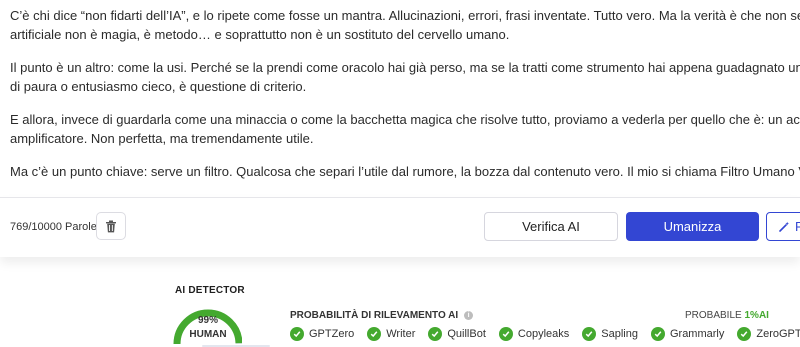 The height and width of the screenshot is (347, 800). I want to click on detector-item: Sapling, so click(610, 334).